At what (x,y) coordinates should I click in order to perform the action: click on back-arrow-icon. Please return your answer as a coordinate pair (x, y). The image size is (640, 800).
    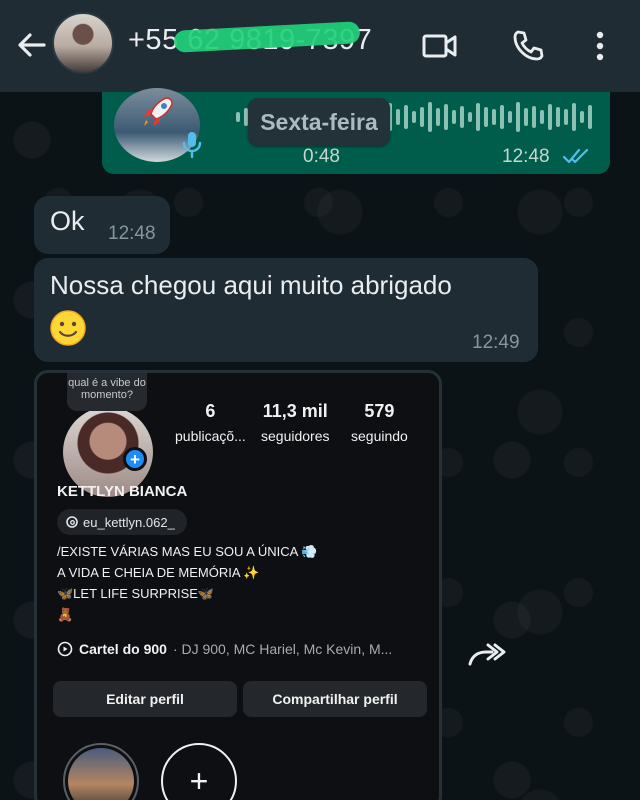
    Looking at the image, I should click on (31, 45).